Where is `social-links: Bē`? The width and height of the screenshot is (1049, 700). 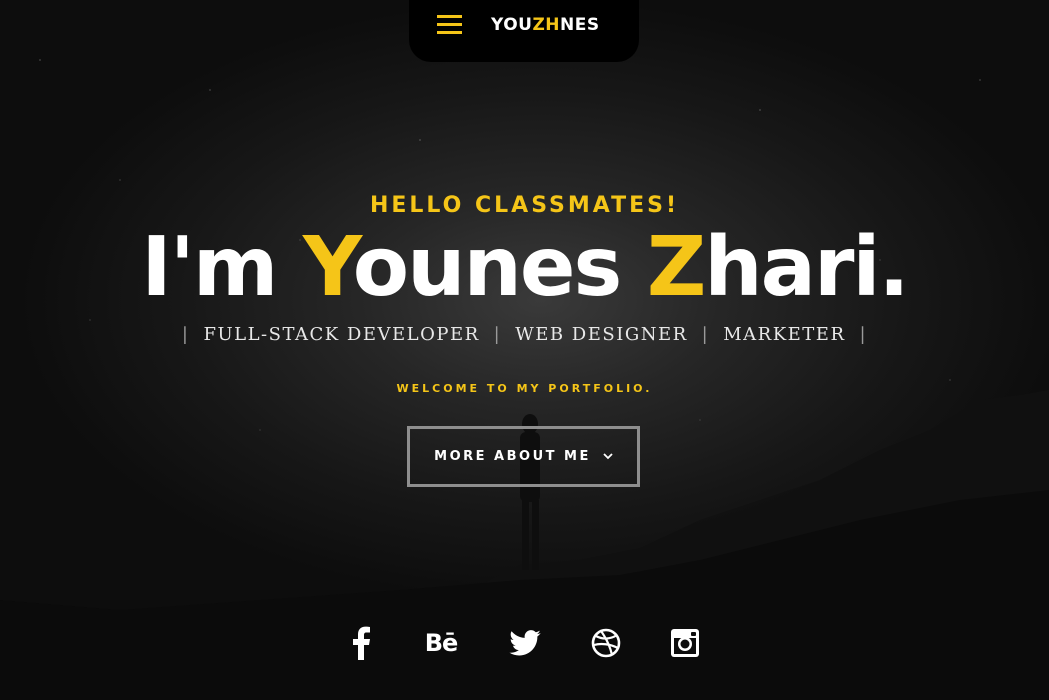 social-links: Bē is located at coordinates (524, 645).